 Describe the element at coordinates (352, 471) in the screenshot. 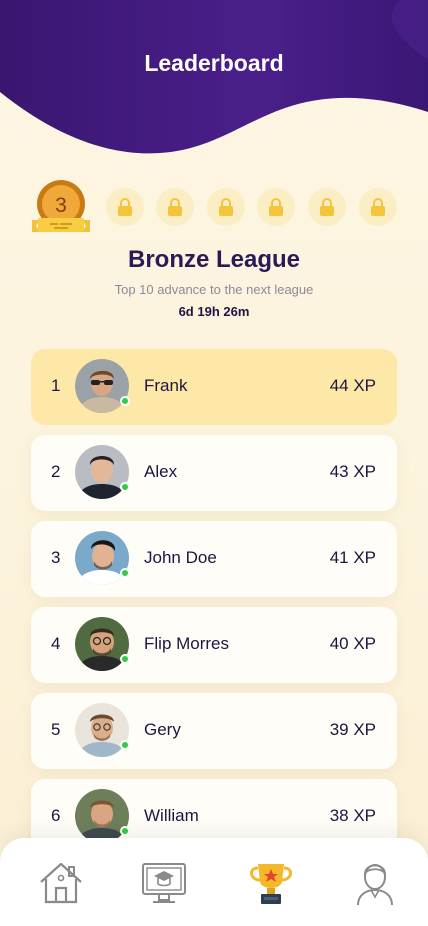

I see `player-xp: 43 XP` at that location.